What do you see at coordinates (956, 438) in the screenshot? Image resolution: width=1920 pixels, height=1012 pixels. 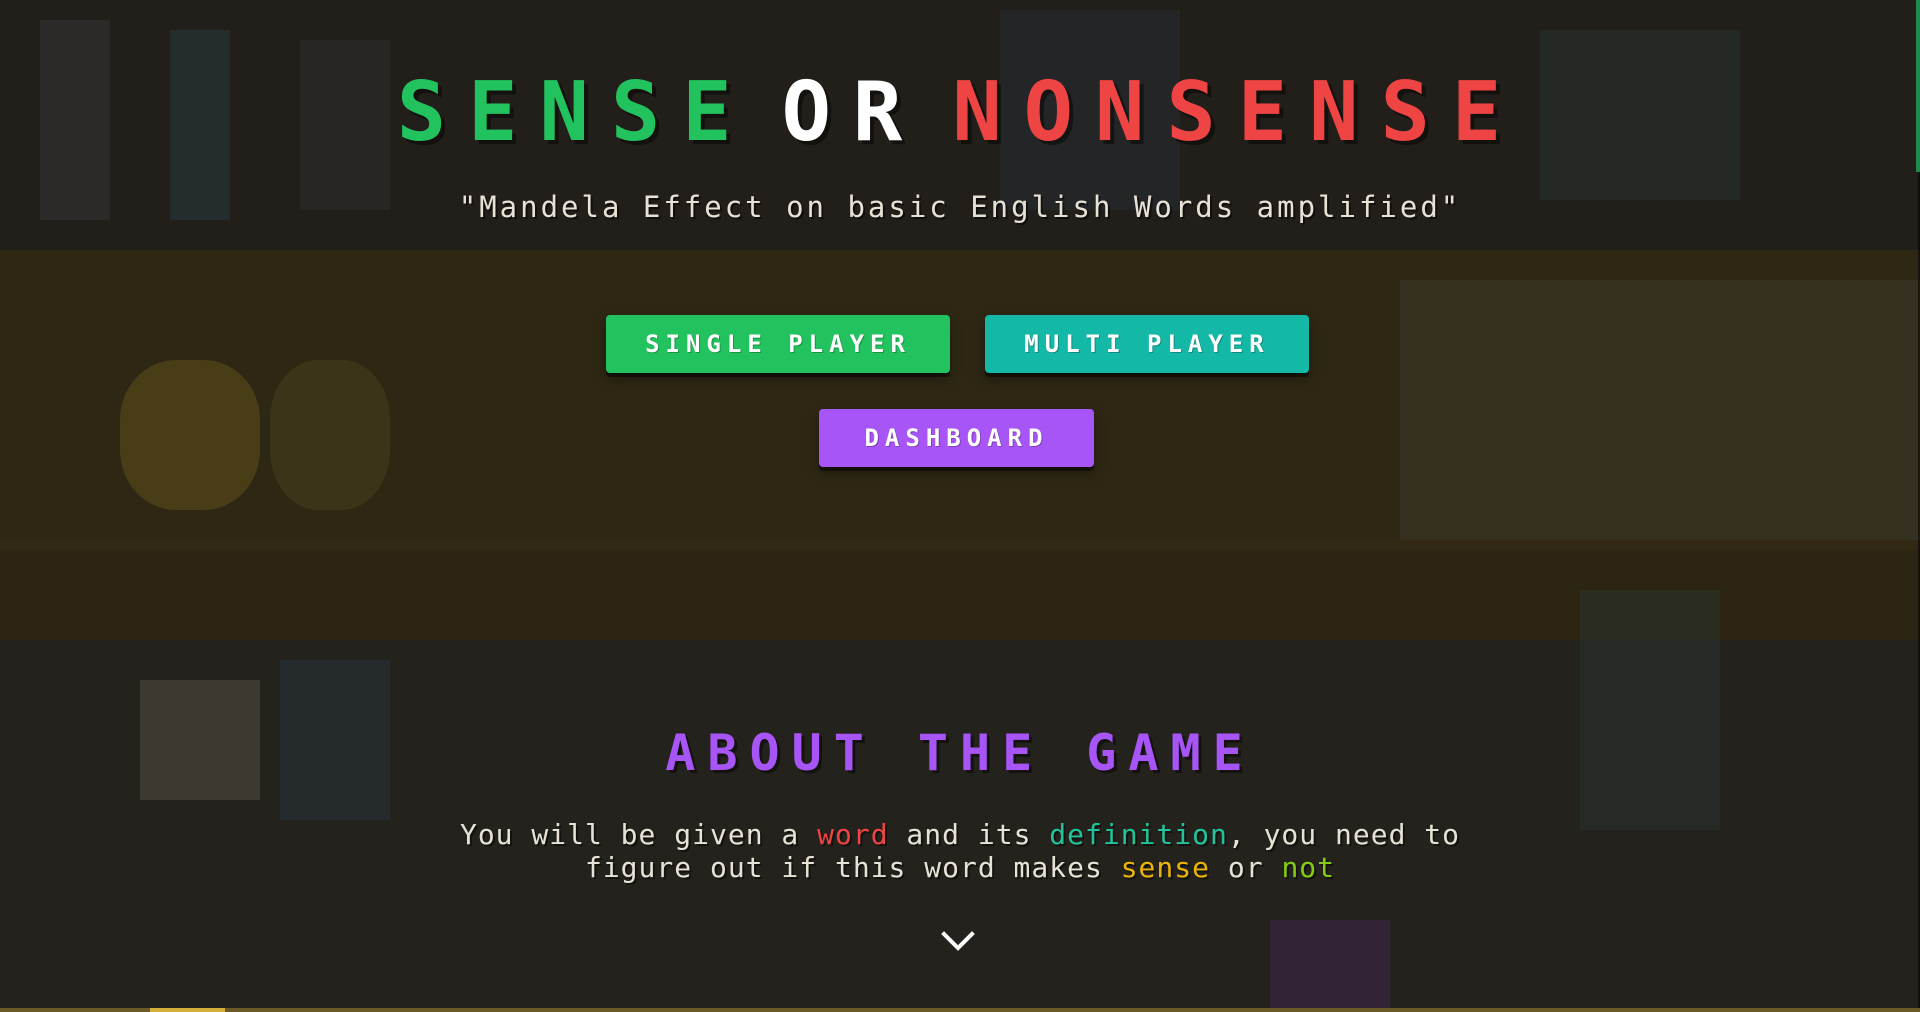 I see `dashboard-button: DASHBOARD` at bounding box center [956, 438].